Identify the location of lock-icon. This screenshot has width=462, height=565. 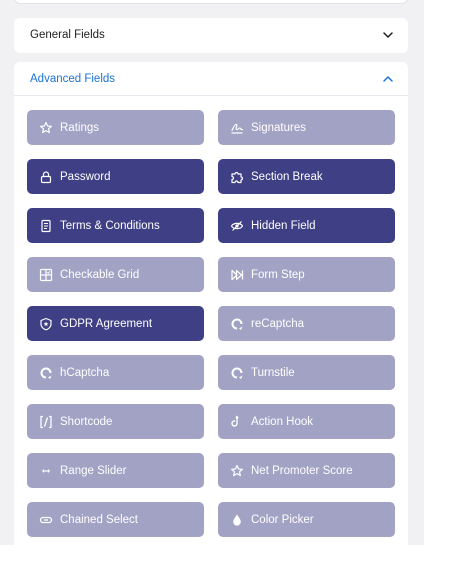
(46, 177).